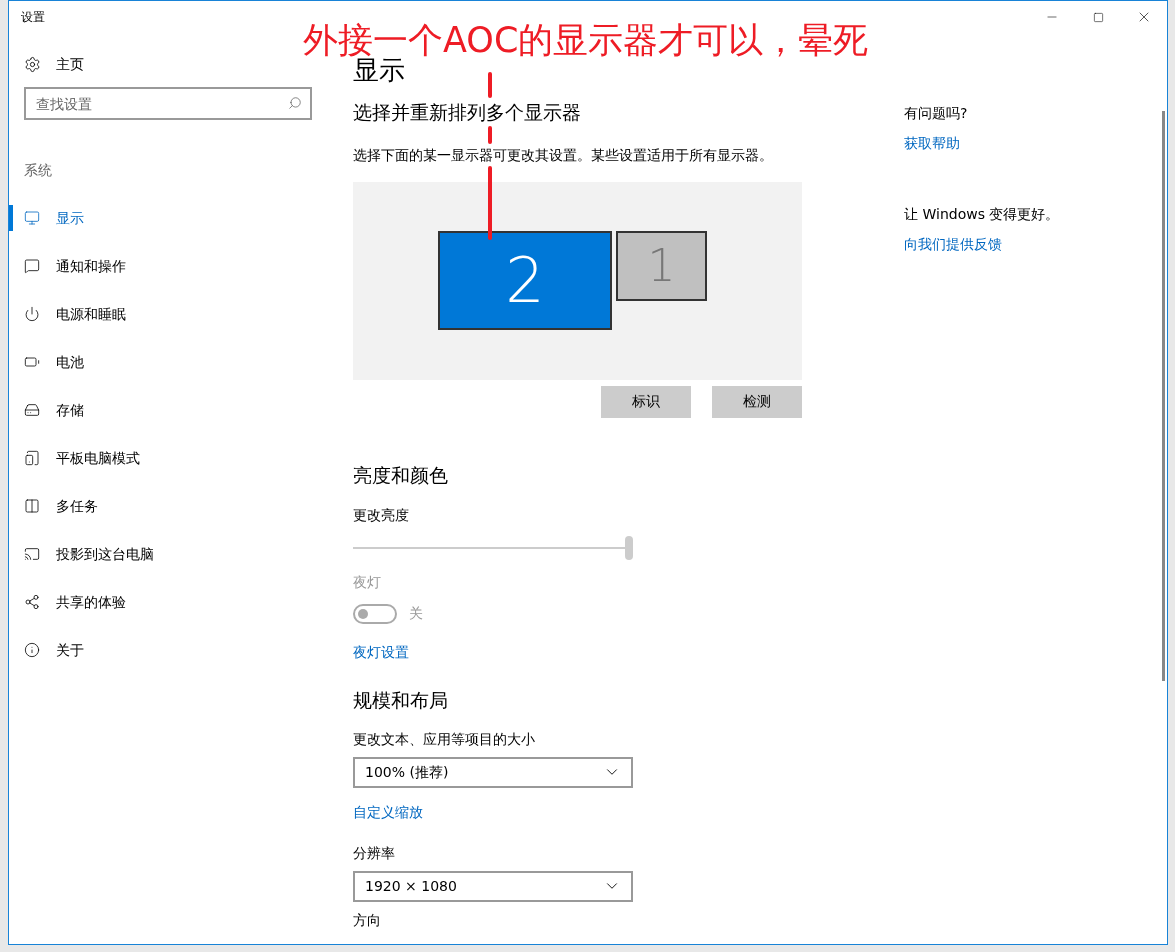  I want to click on section-heading: 亮度和颜色, so click(400, 475).